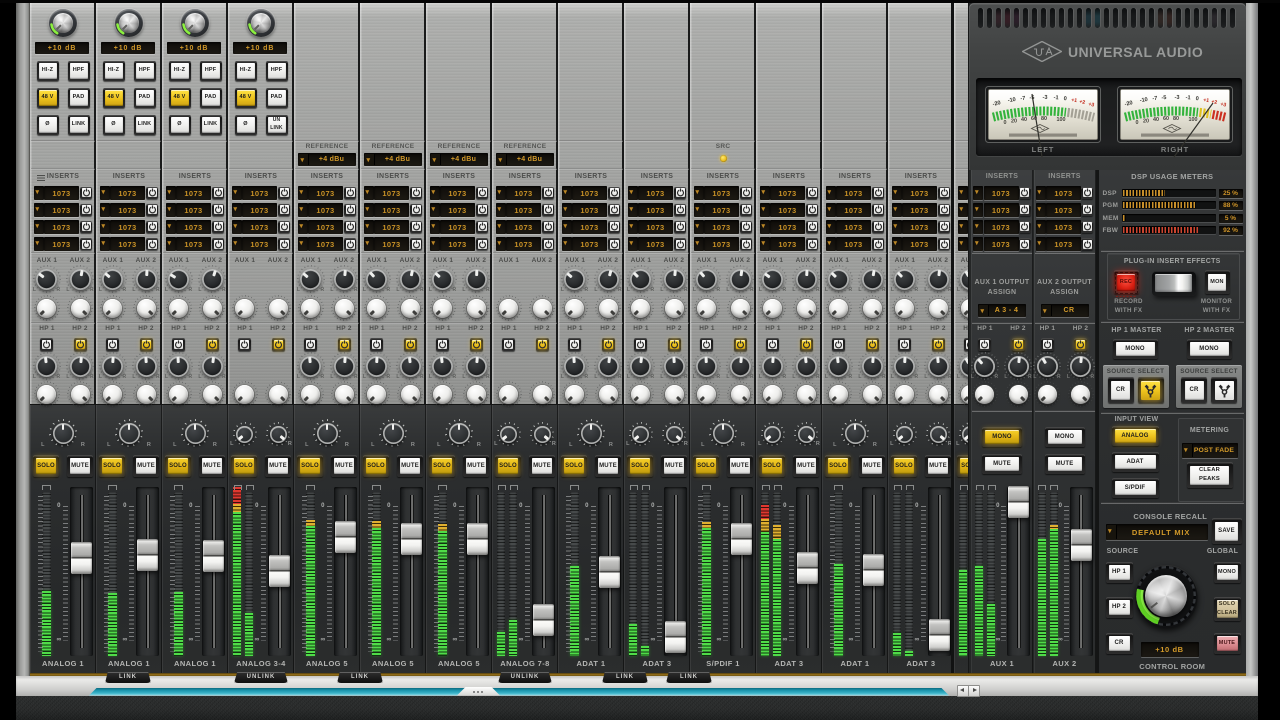 This screenshot has width=1280, height=720. What do you see at coordinates (1166, 119) in the screenshot?
I see `svg-text: 60` at bounding box center [1166, 119].